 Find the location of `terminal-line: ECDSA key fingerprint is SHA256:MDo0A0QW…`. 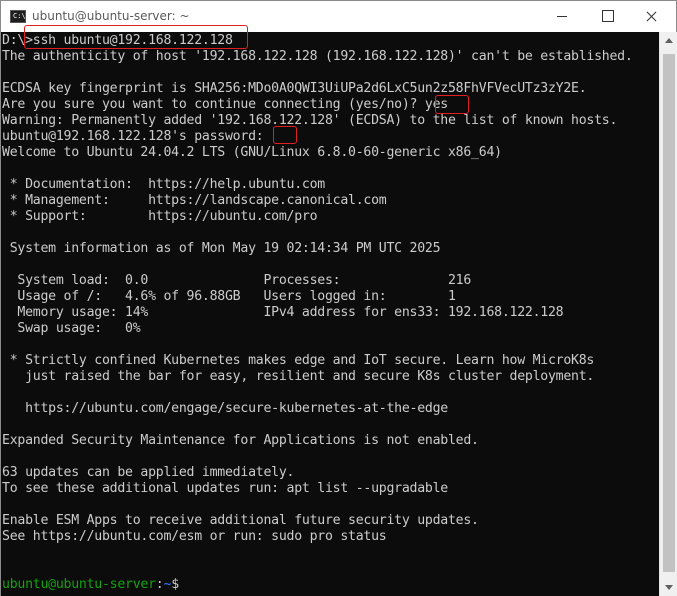

terminal-line: ECDSA key fingerprint is SHA256:MDo0A0QW… is located at coordinates (294, 88).